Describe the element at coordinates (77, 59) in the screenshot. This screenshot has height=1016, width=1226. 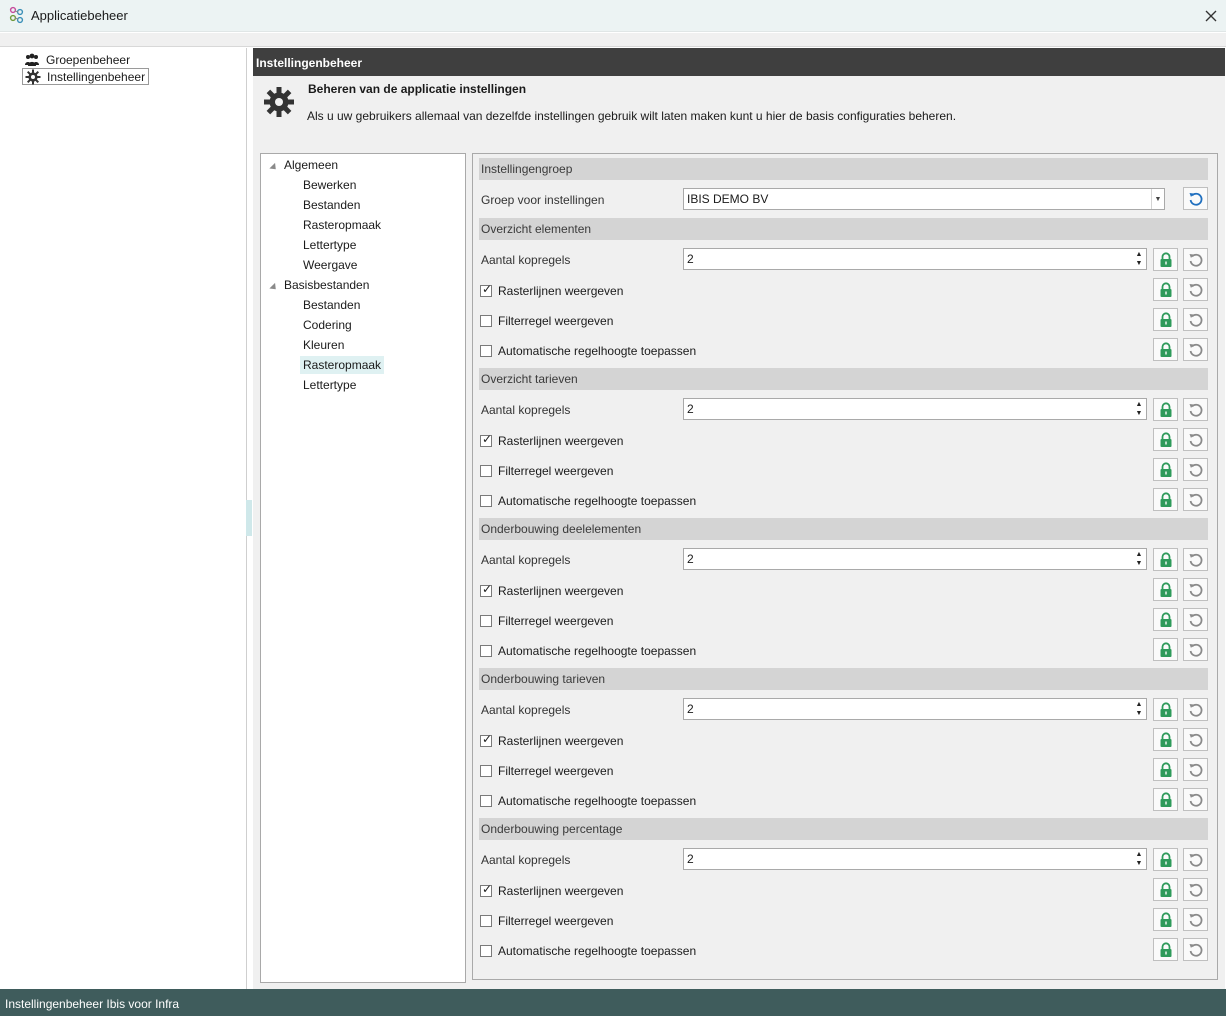
I see `nav-item-groepenbeheer: Groepenbeheer` at that location.